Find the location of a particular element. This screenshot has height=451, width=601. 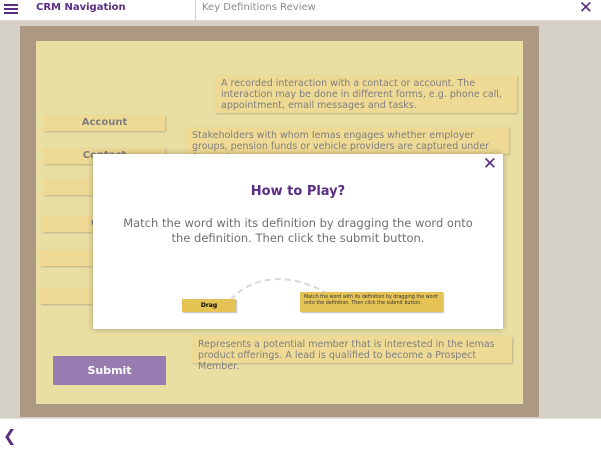

page-title: Key Definitions Review is located at coordinates (259, 7).